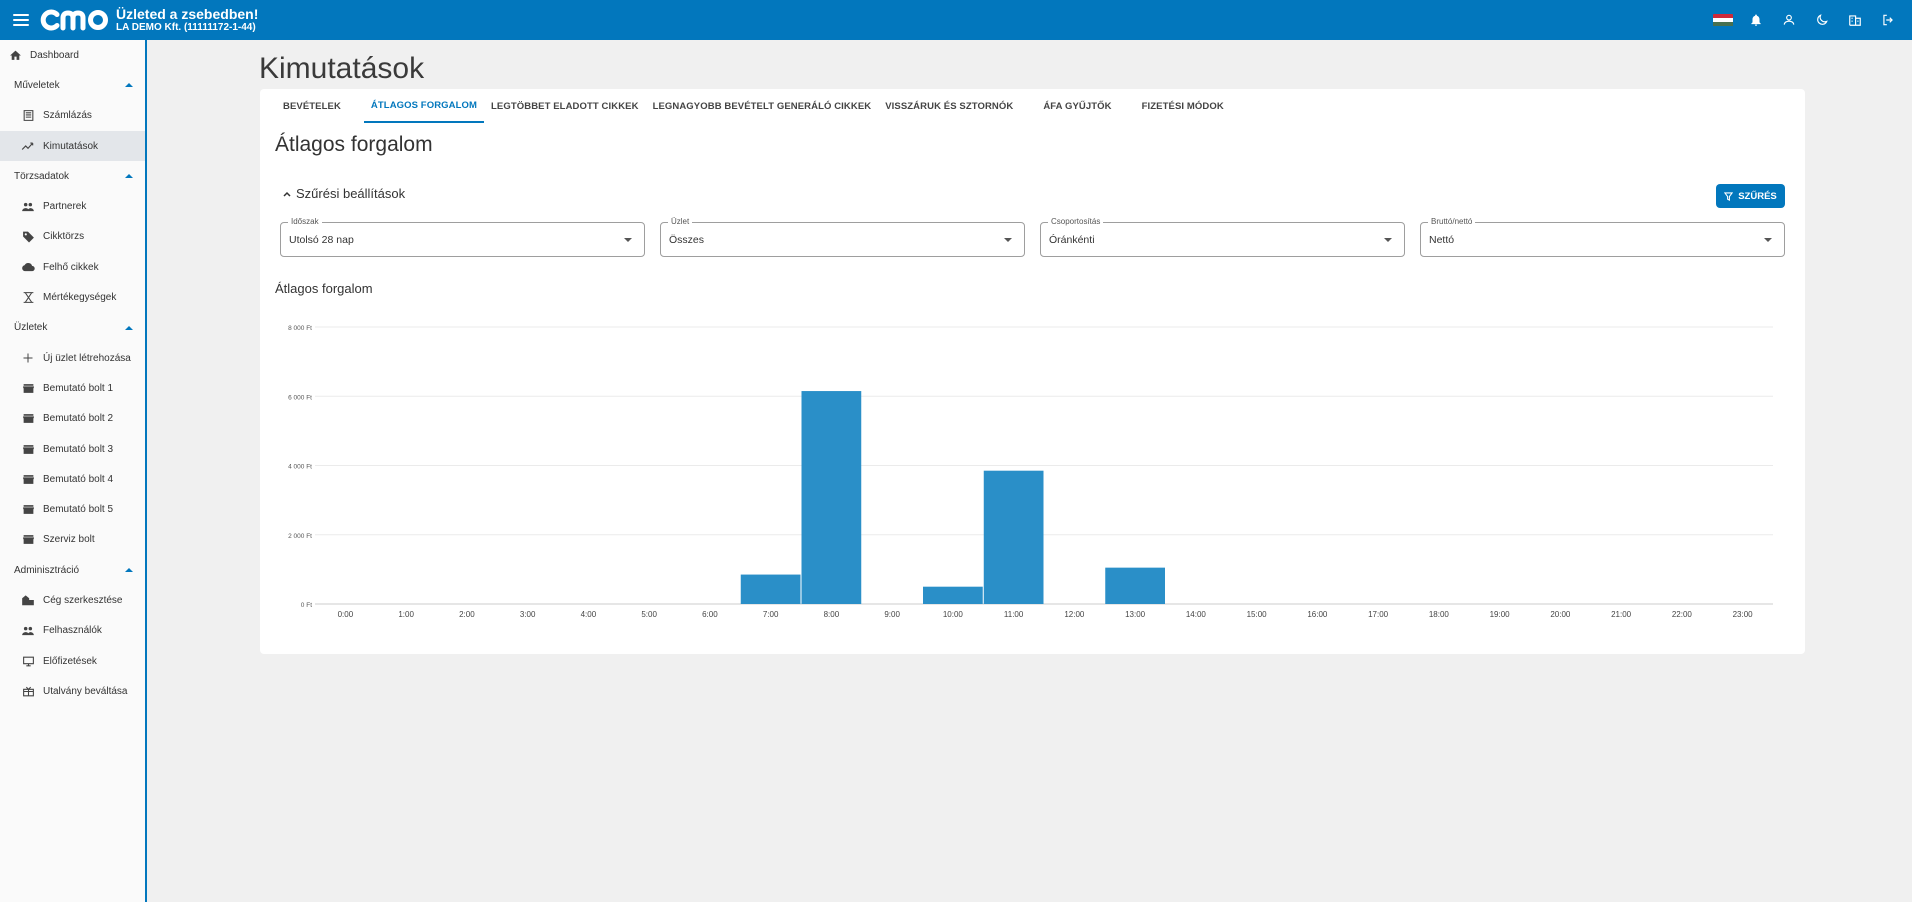  I want to click on sidebar-item-felhasznalok: Felhasználók, so click(72, 631).